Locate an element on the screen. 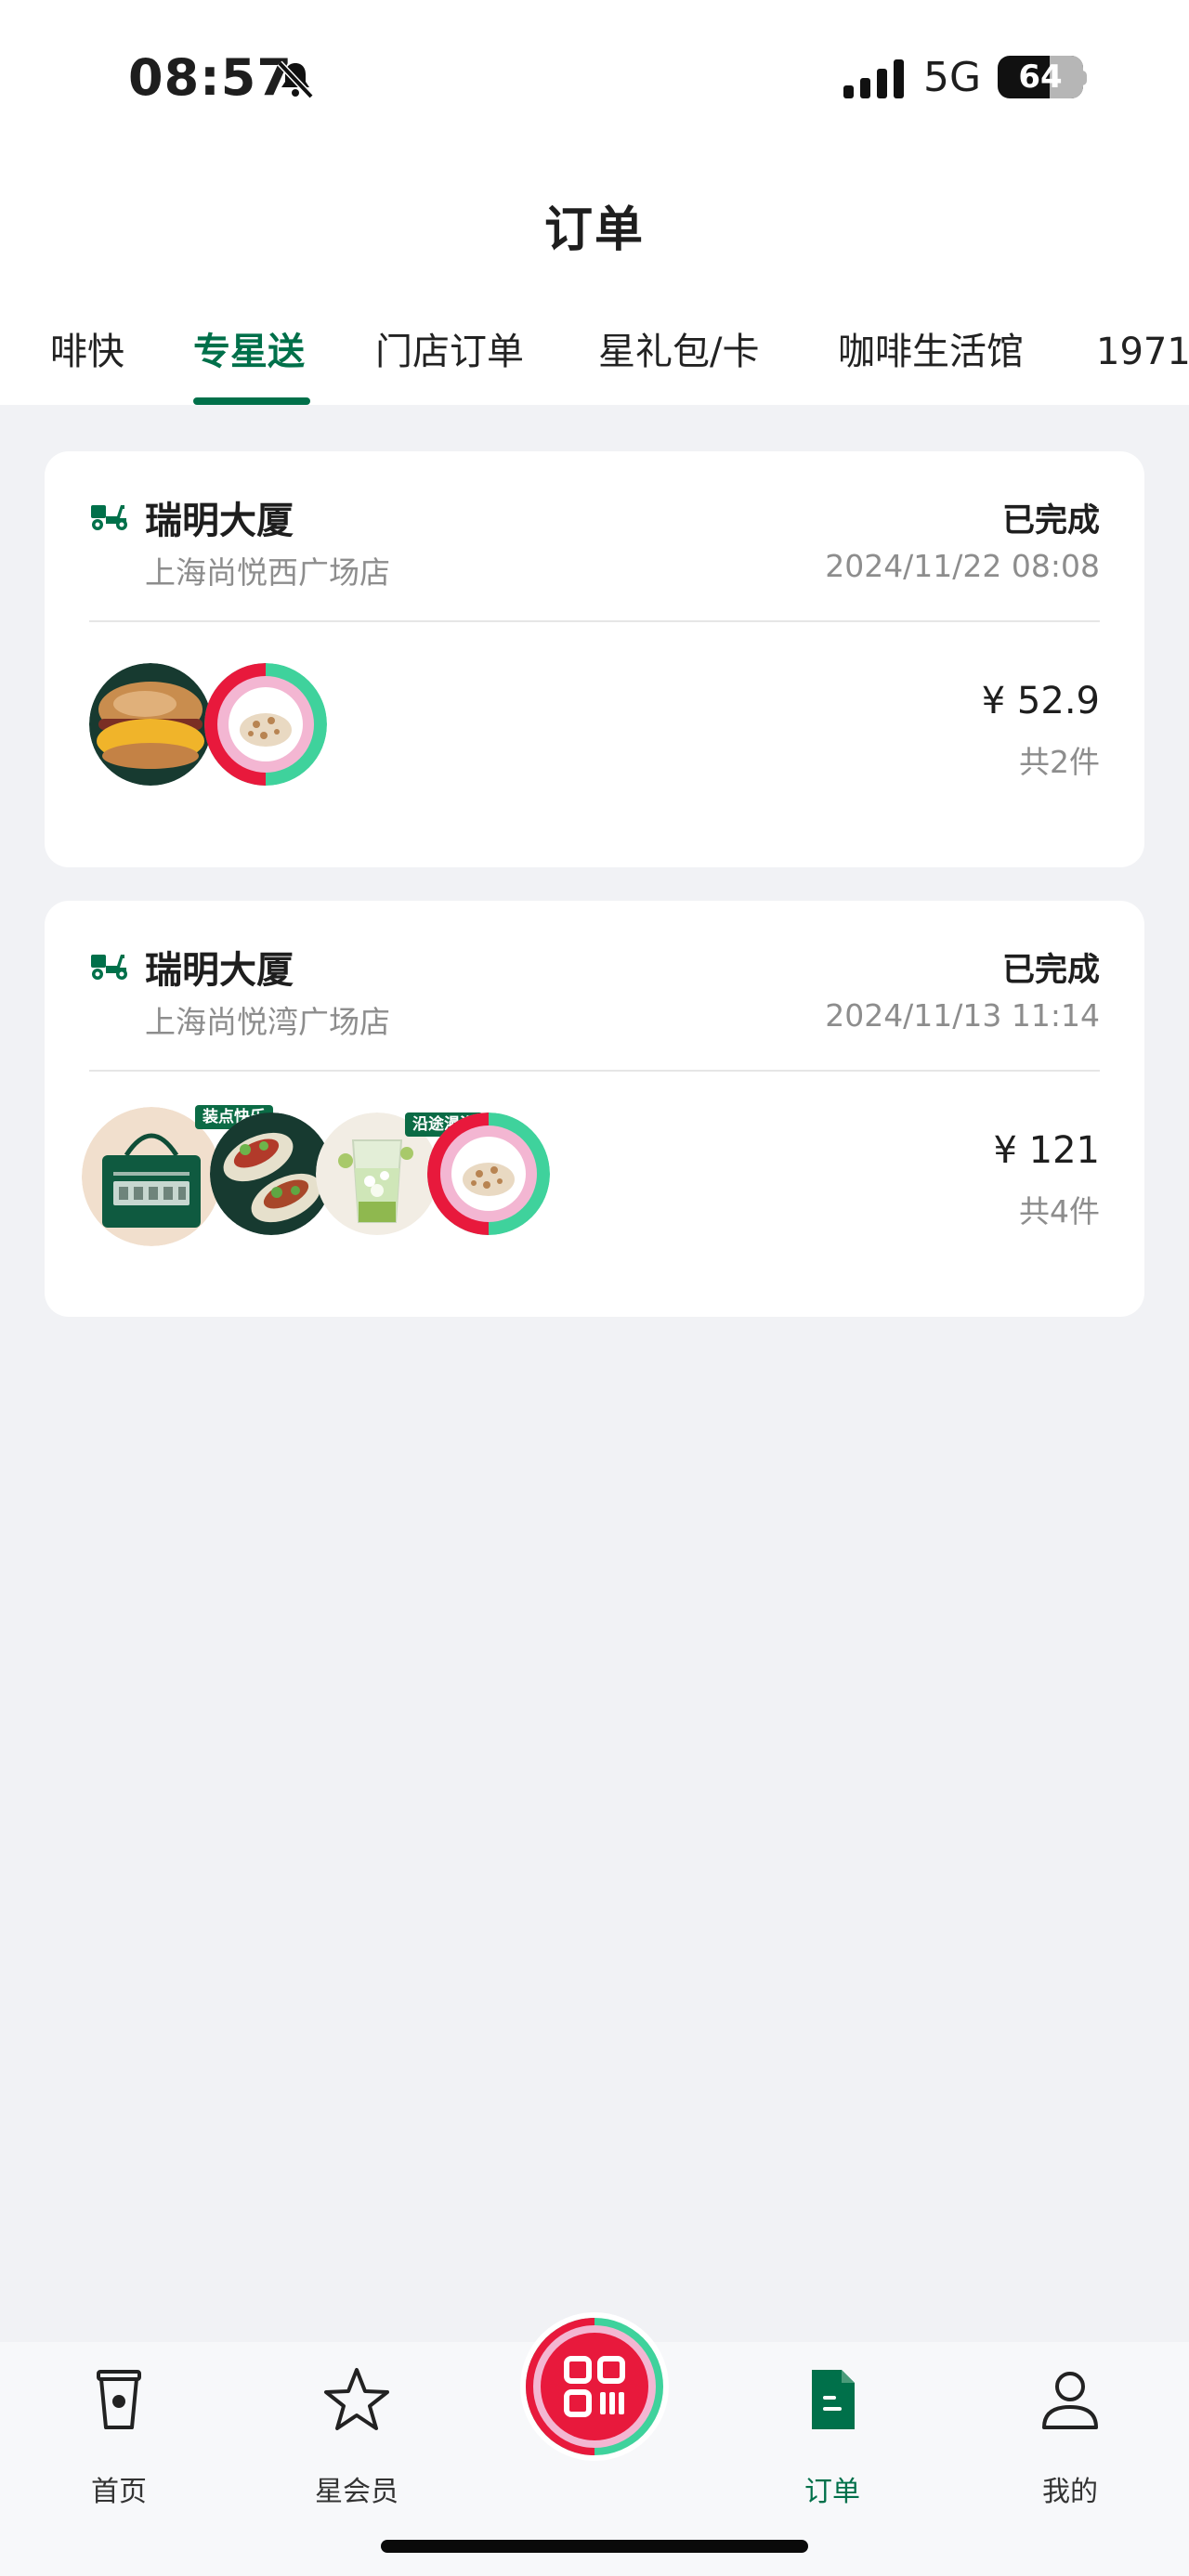 The height and width of the screenshot is (2576, 1189). nav-profile: 我的 is located at coordinates (1070, 2437).